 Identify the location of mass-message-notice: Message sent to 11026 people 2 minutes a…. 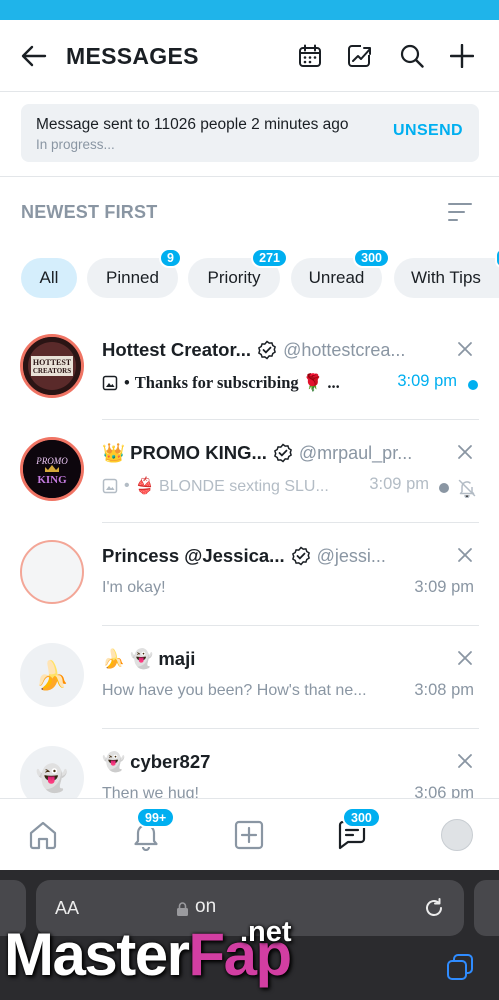
(250, 133).